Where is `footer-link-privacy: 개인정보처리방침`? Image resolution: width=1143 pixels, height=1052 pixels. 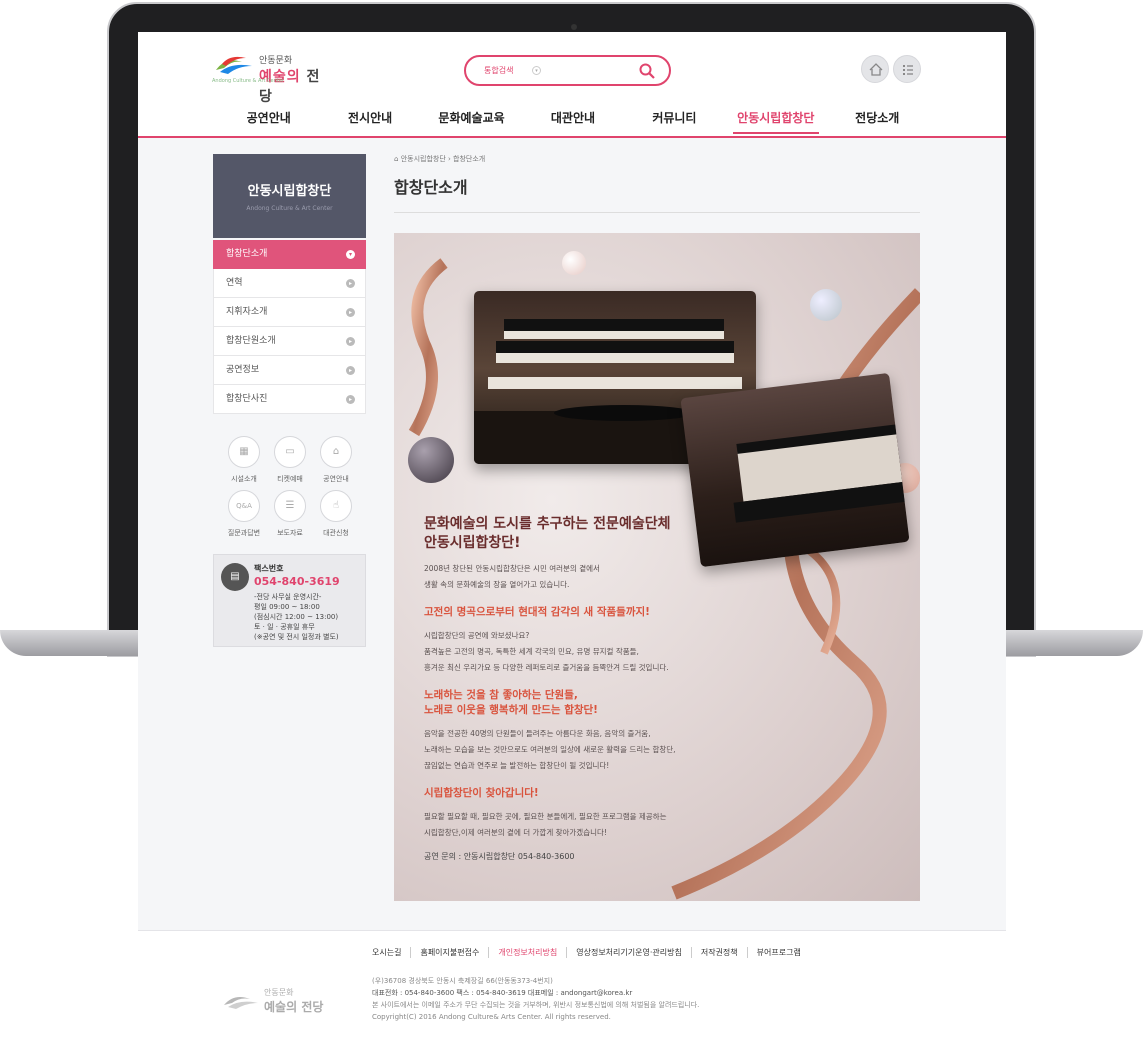
footer-link-privacy: 개인정보처리방침 is located at coordinates (527, 952).